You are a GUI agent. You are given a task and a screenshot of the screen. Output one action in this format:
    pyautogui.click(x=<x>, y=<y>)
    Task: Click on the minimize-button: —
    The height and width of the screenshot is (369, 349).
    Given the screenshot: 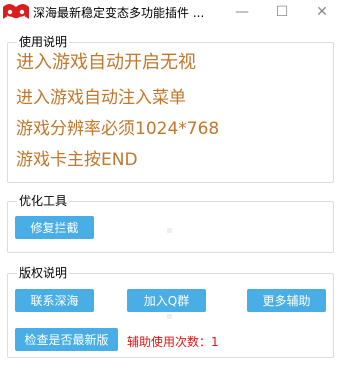 What is the action you would take?
    pyautogui.click(x=242, y=12)
    